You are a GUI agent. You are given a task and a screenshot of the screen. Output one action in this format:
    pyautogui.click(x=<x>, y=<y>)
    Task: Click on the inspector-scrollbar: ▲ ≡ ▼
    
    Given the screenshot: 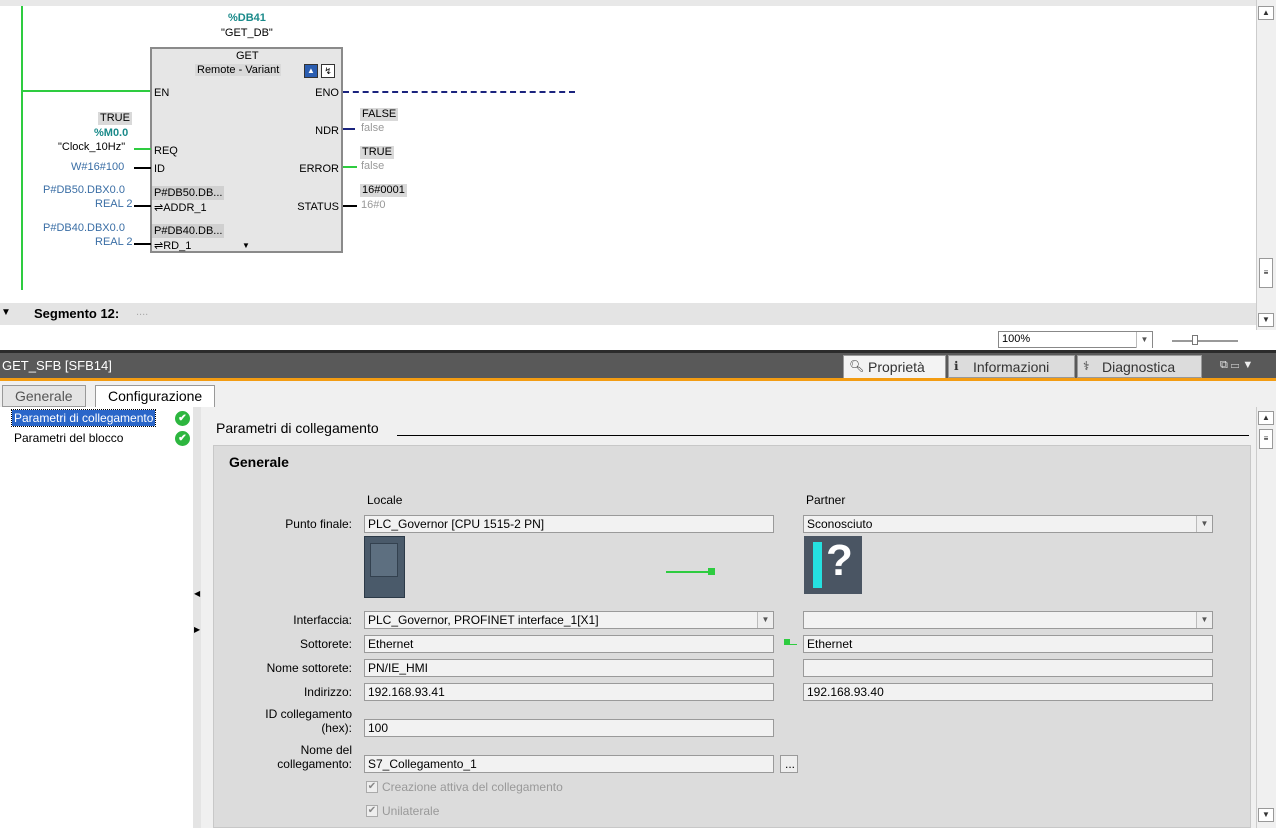 What is the action you would take?
    pyautogui.click(x=1266, y=617)
    